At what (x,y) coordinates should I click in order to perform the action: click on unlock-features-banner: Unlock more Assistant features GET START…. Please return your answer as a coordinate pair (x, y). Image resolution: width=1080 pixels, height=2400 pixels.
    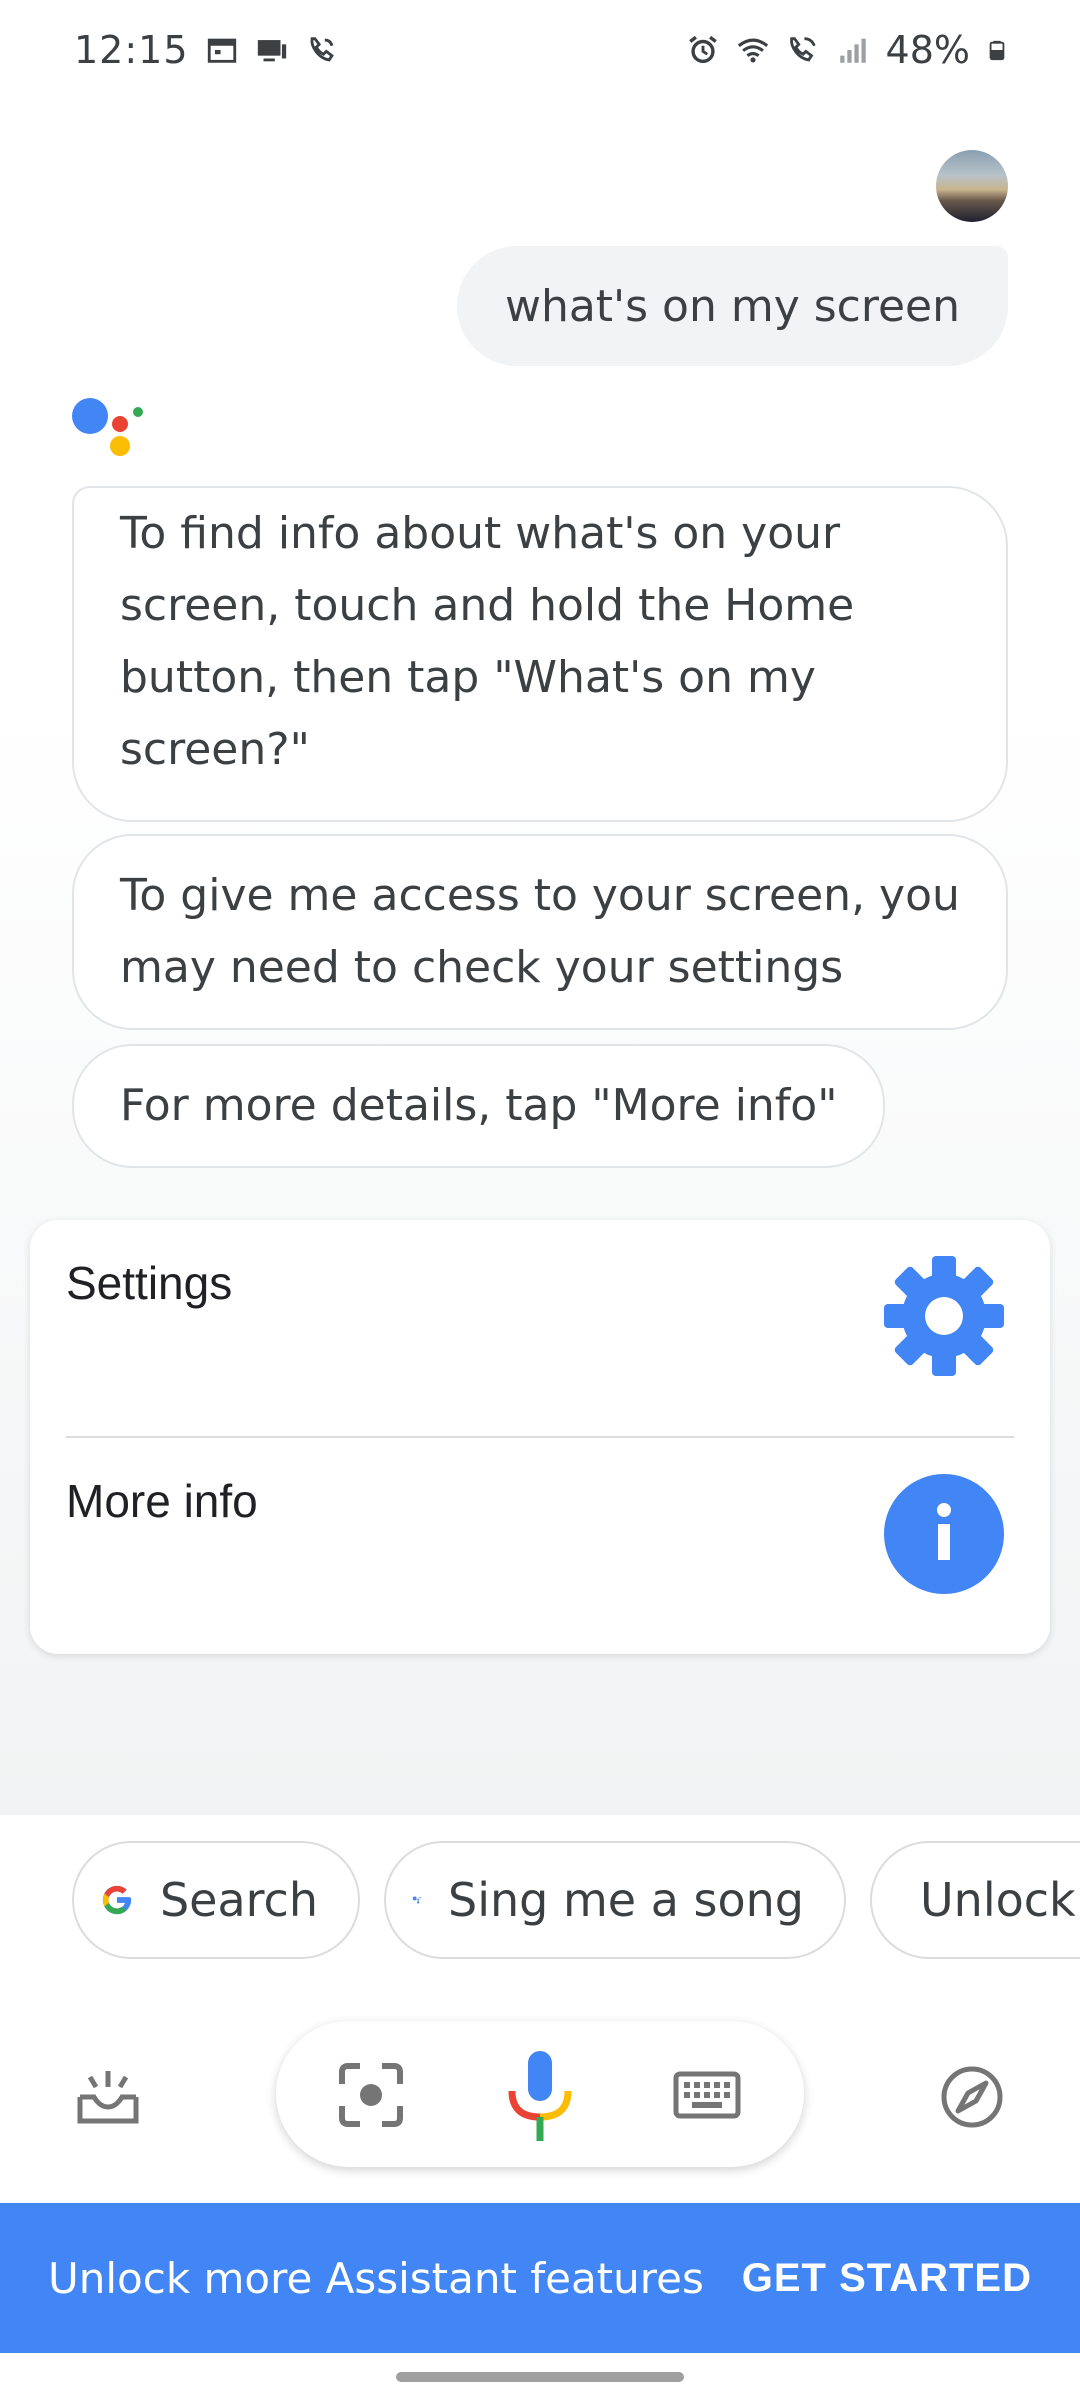
    Looking at the image, I should click on (540, 2278).